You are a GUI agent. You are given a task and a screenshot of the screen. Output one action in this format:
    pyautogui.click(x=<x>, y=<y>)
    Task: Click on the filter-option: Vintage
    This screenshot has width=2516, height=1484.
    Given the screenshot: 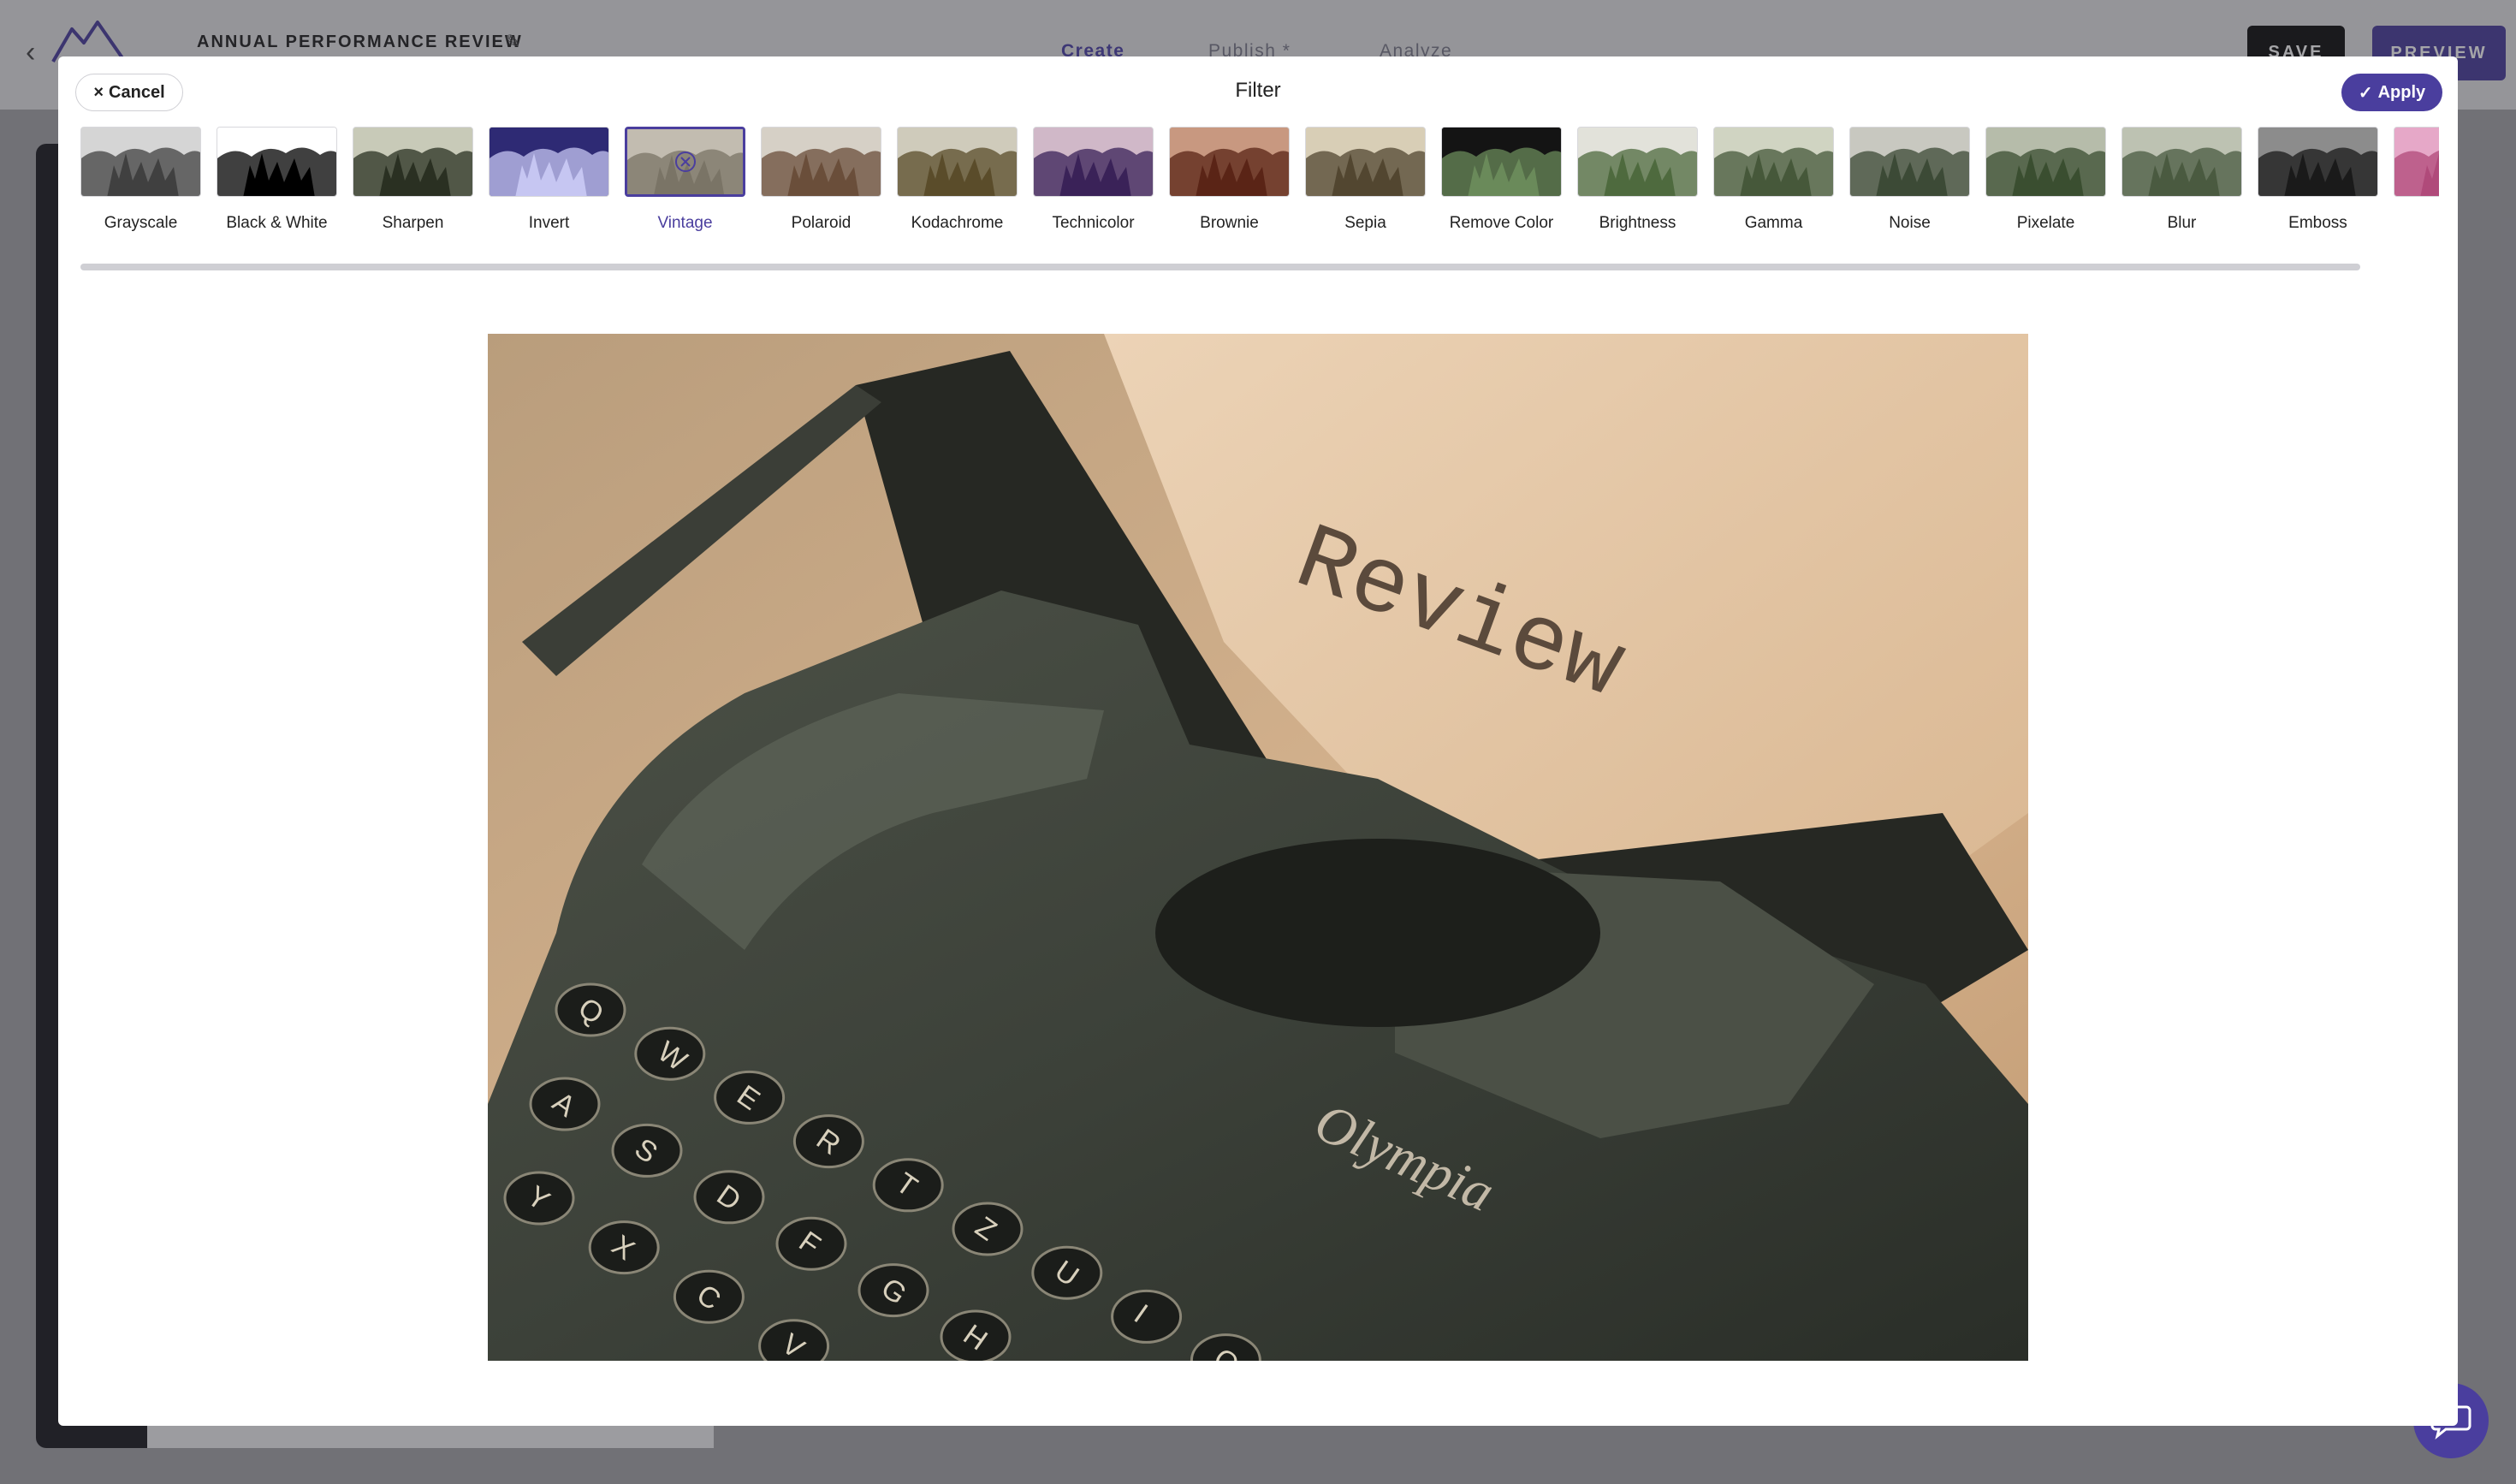 What is the action you would take?
    pyautogui.click(x=685, y=180)
    